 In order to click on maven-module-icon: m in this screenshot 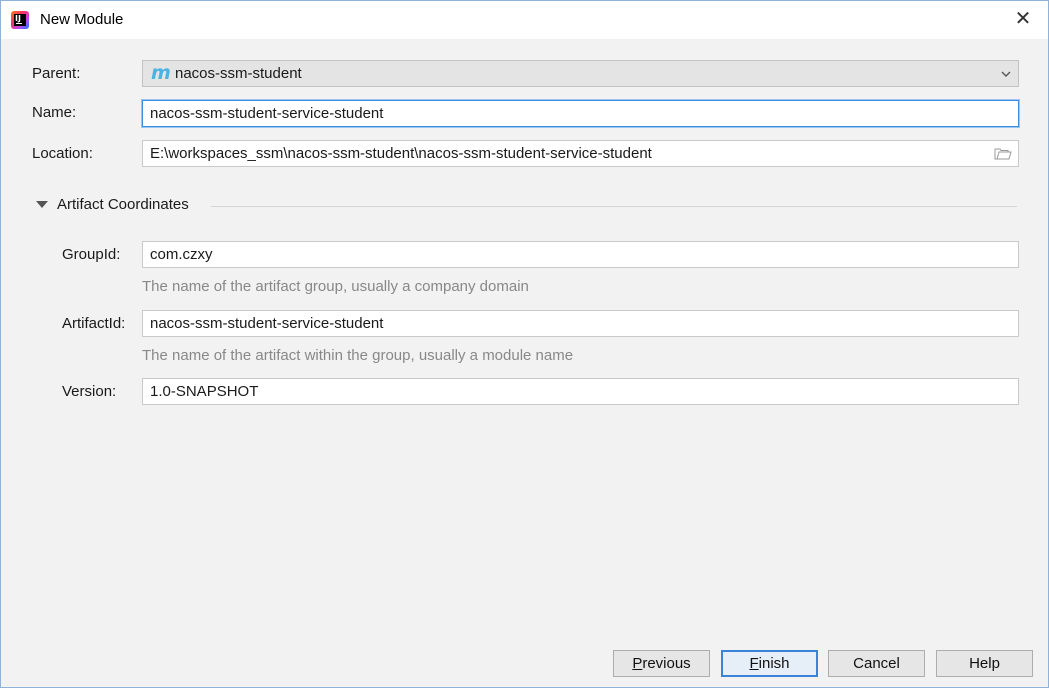, I will do `click(161, 73)`.